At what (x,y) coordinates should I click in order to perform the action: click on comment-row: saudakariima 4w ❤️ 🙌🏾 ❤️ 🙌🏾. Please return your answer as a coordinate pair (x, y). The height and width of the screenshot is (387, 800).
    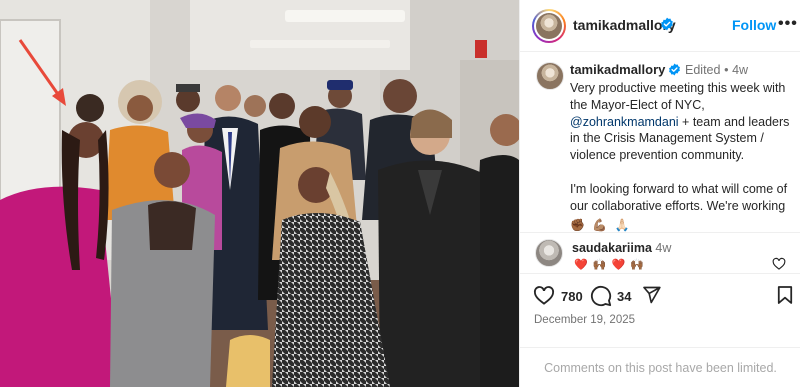
    Looking at the image, I should click on (660, 252).